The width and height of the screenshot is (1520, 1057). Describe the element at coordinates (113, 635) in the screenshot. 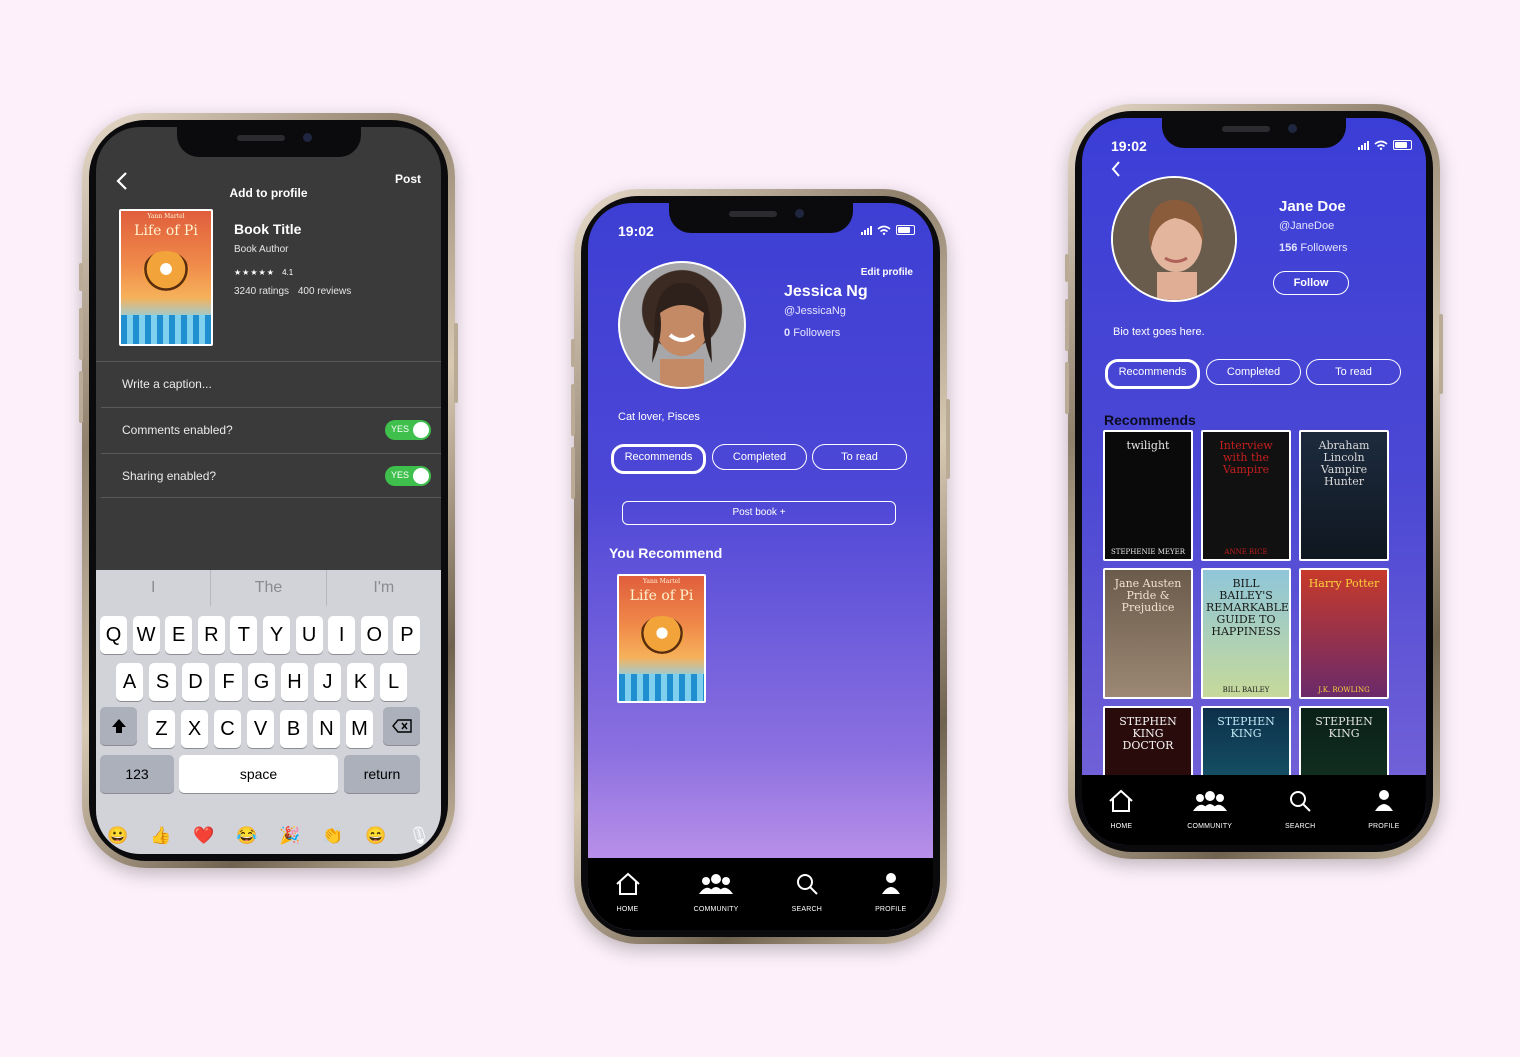

I see `key-q: Q` at that location.